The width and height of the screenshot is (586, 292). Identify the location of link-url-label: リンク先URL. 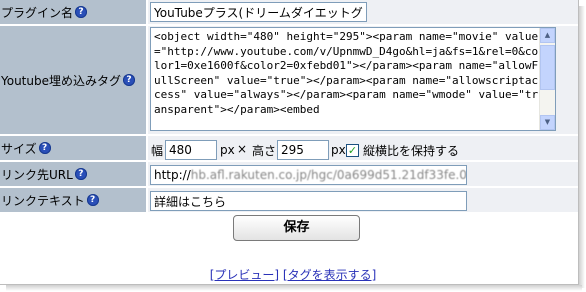
(37, 174).